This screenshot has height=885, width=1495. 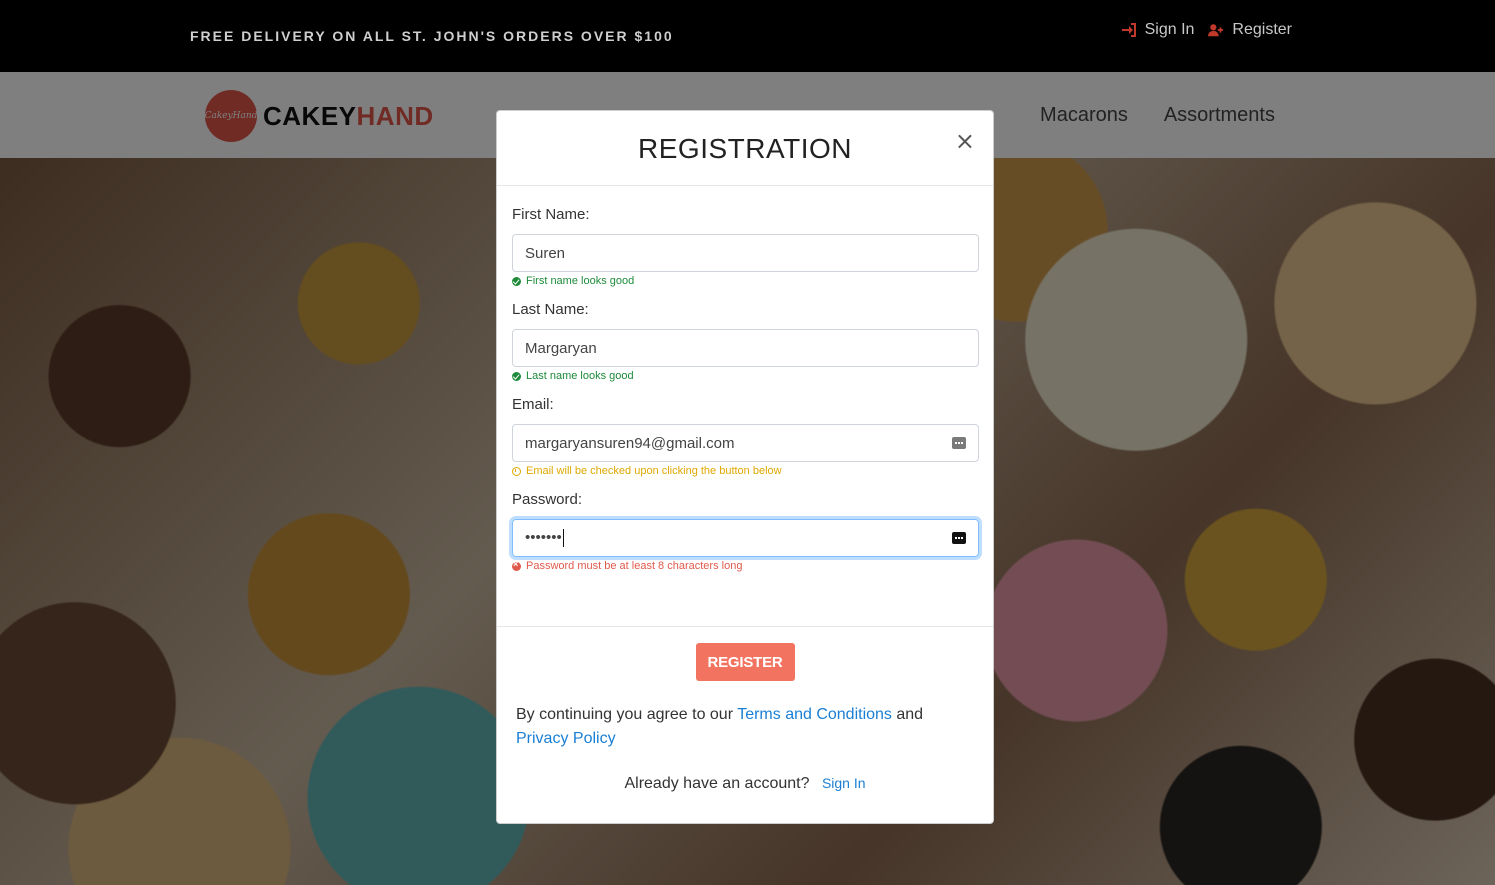 I want to click on first-name-value: Suren, so click(x=545, y=253).